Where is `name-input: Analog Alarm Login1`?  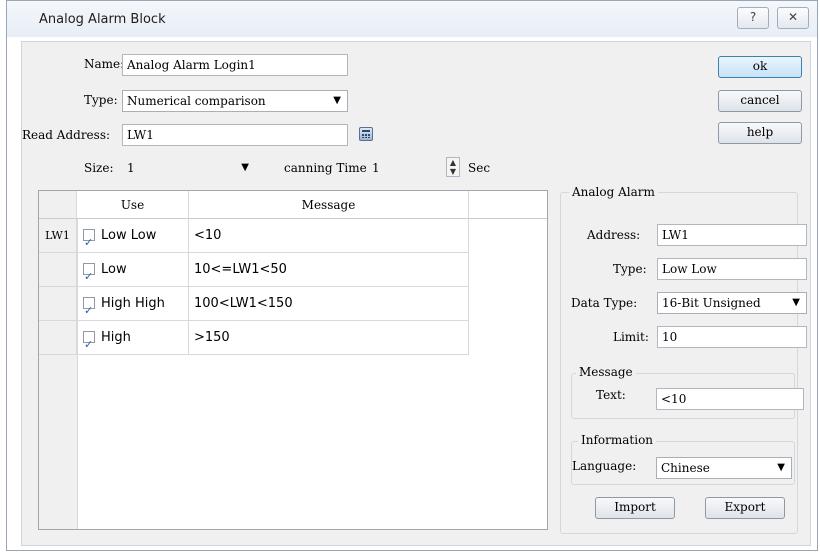 name-input: Analog Alarm Login1 is located at coordinates (235, 65).